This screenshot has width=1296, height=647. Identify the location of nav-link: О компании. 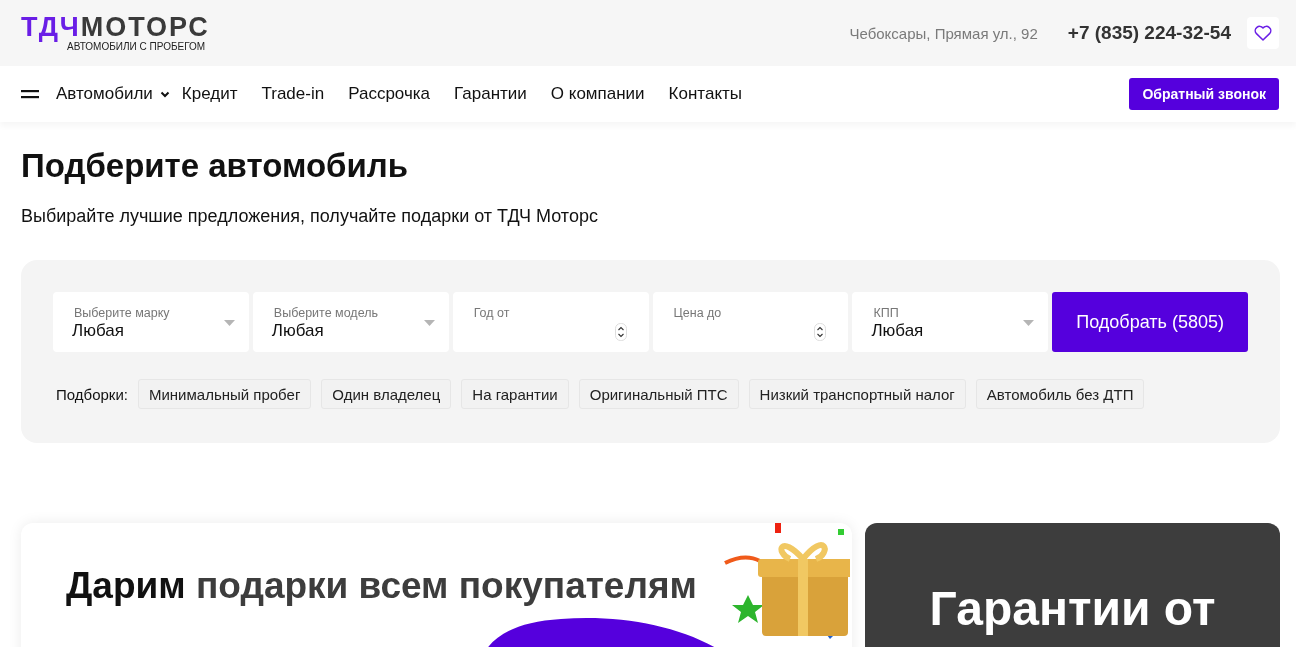
(597, 94).